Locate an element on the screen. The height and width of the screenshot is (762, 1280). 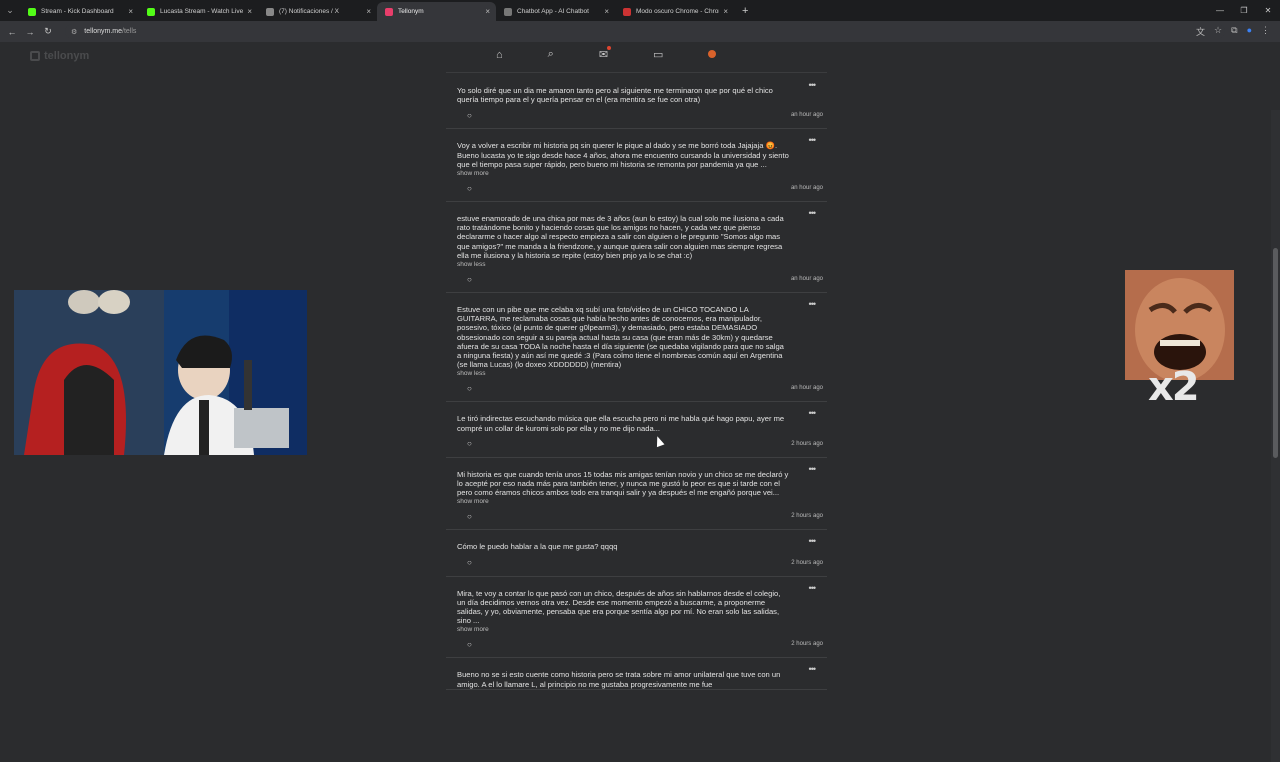
browser-tab: Tellonym × is located at coordinates (436, 11).